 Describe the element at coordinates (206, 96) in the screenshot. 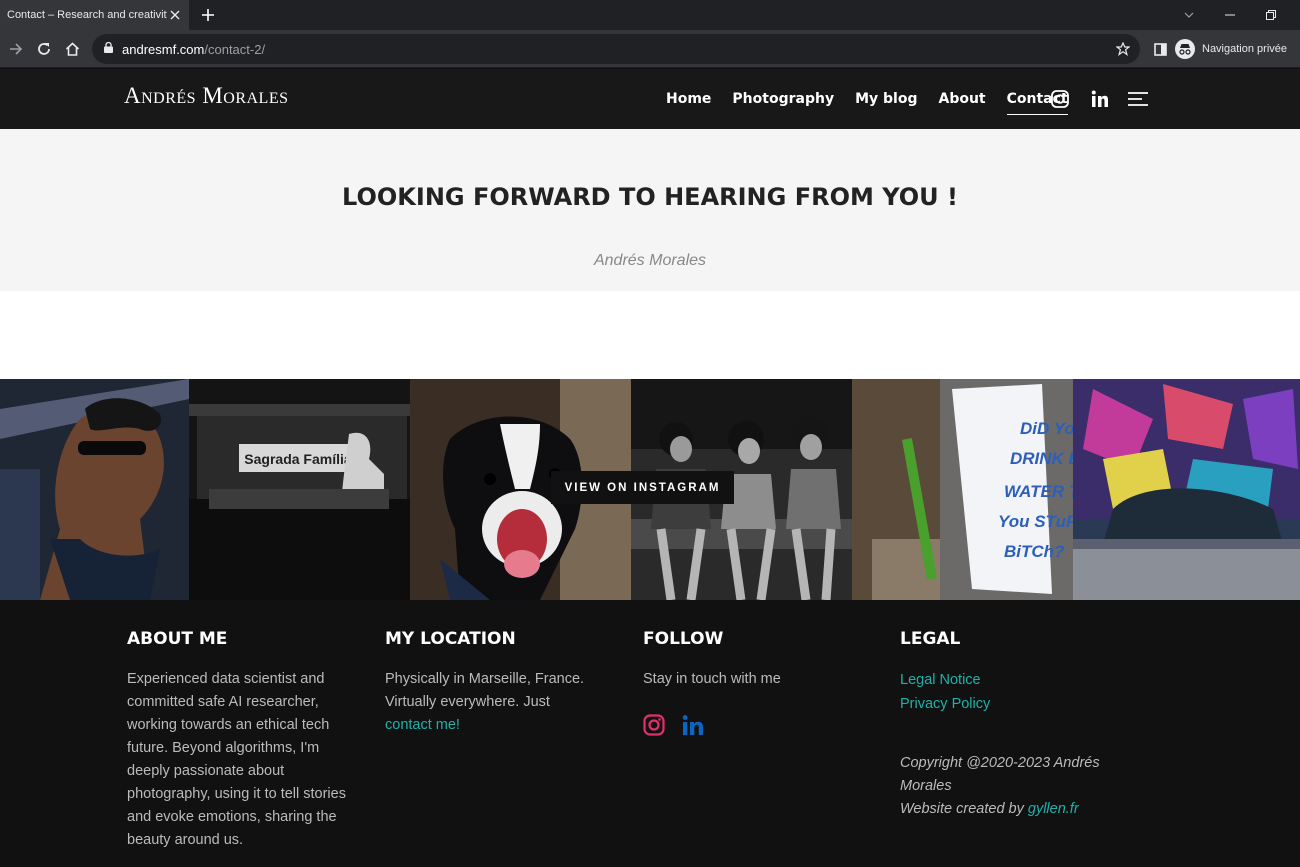

I see `site-logo: Andrés Morales` at that location.